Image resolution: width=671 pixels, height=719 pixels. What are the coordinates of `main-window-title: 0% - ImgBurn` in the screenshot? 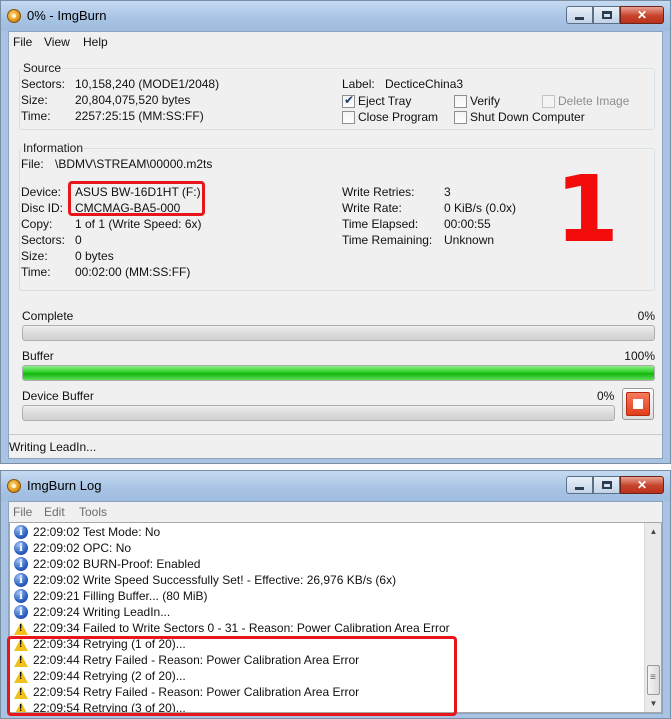 It's located at (67, 15).